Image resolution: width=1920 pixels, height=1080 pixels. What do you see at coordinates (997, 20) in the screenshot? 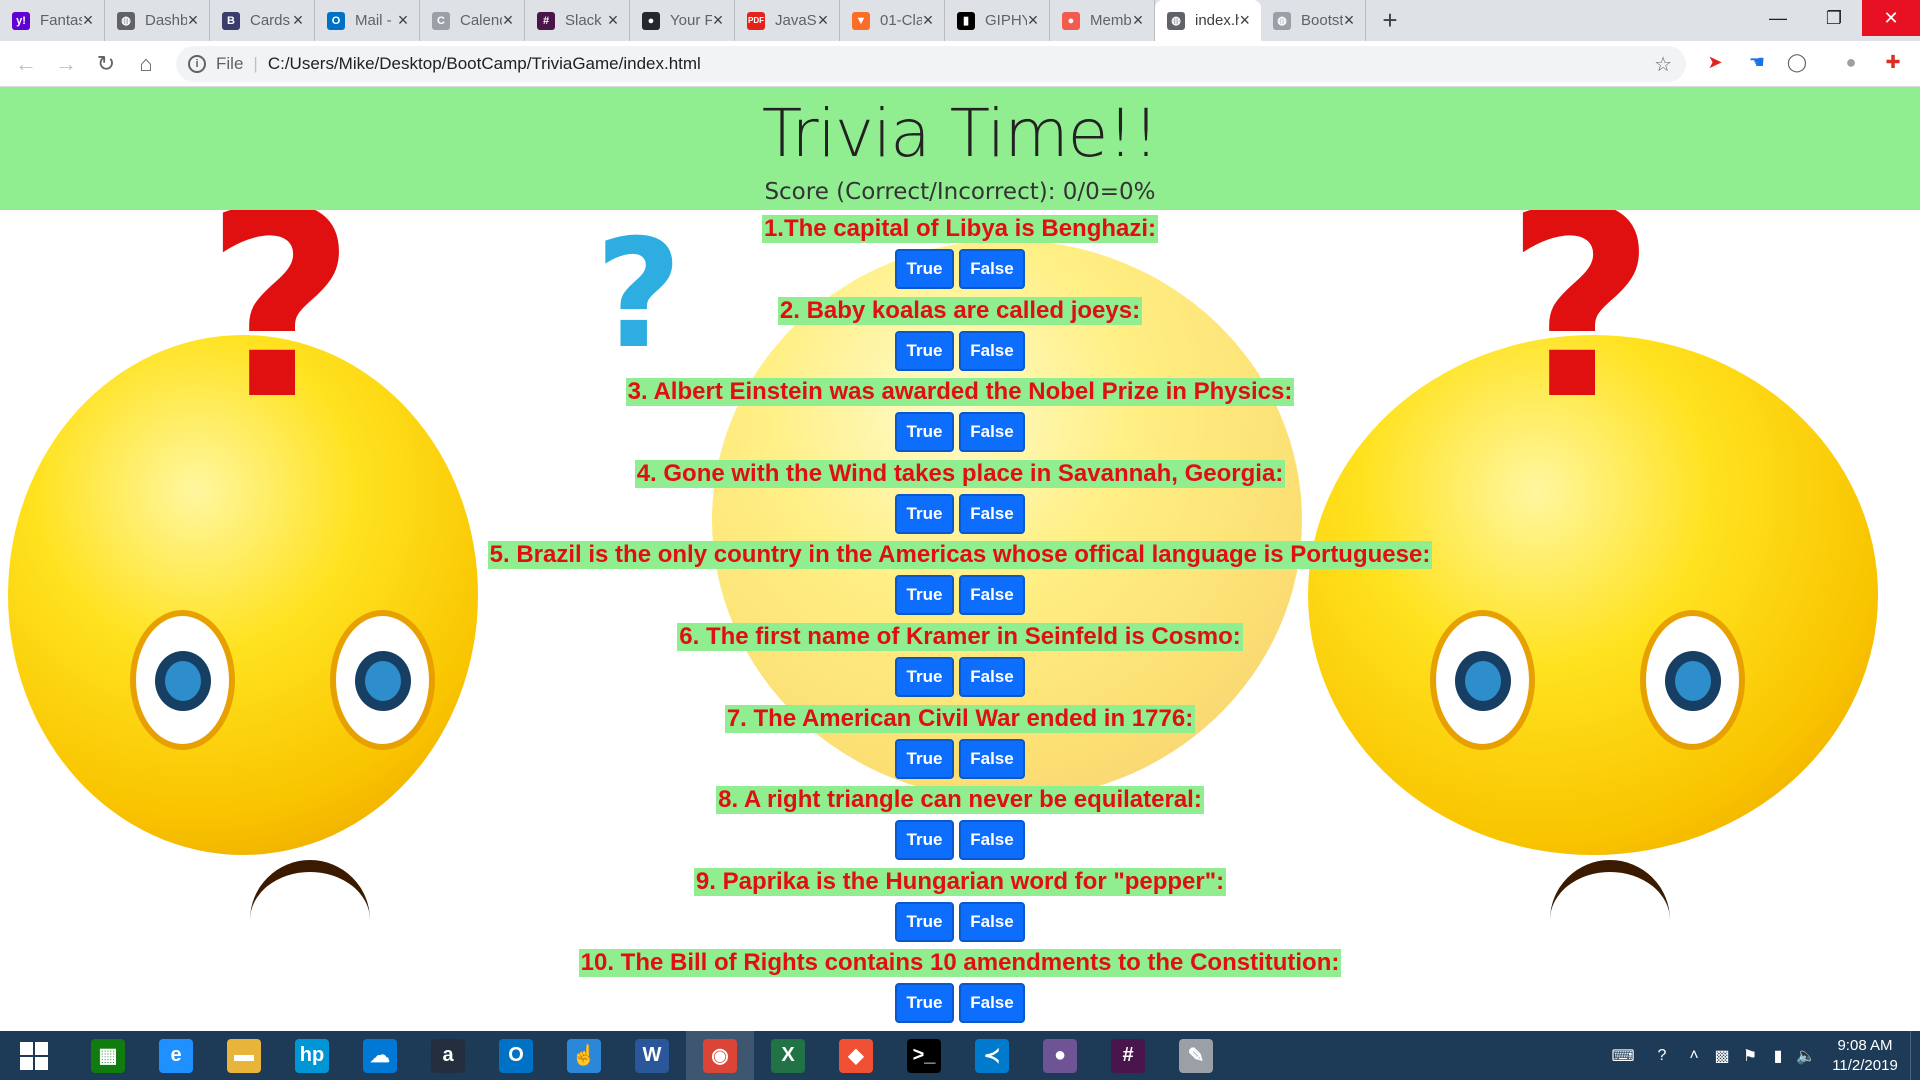
I see `browser-tab: ▮ GIPHY ×` at bounding box center [997, 20].